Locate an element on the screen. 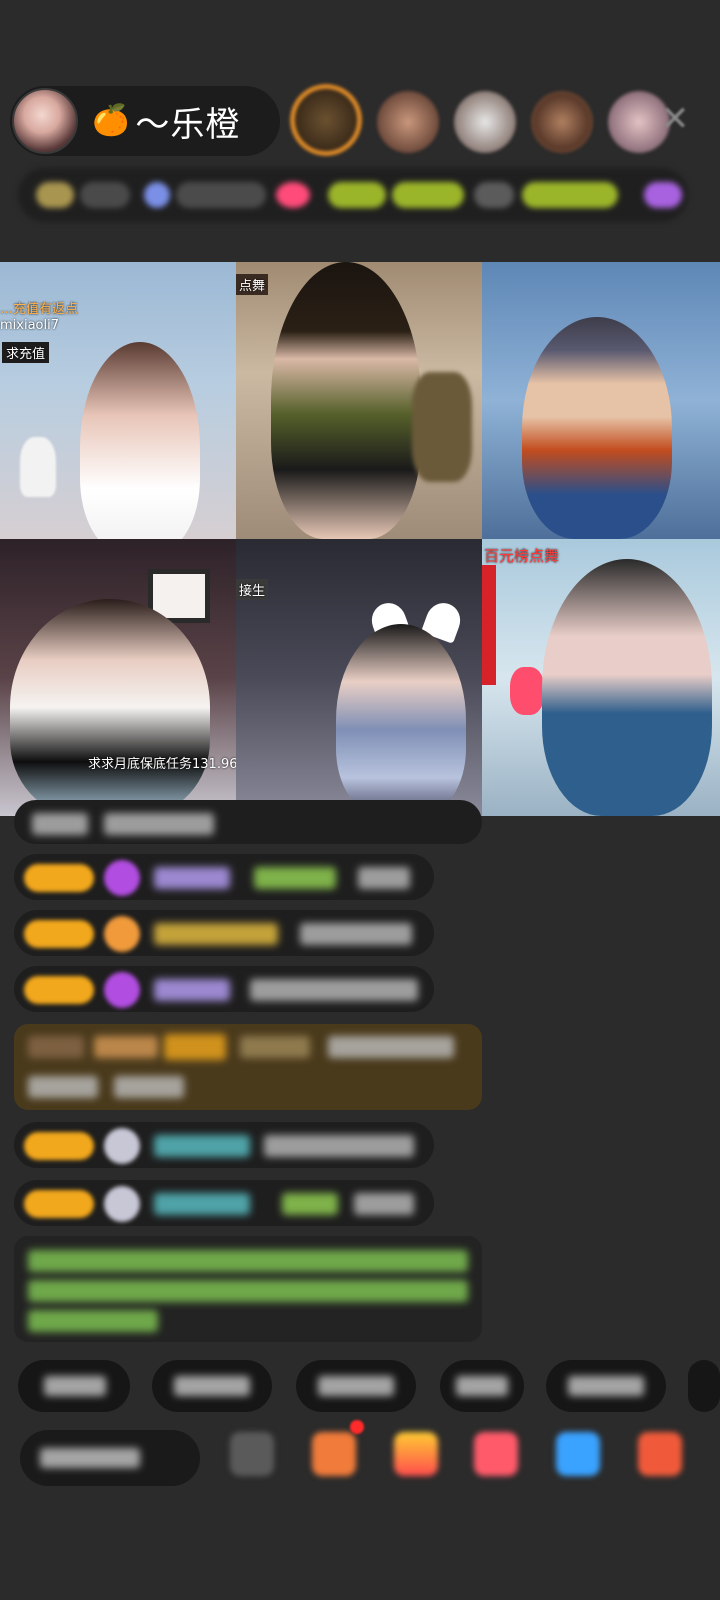  red-banner is located at coordinates (489, 625).